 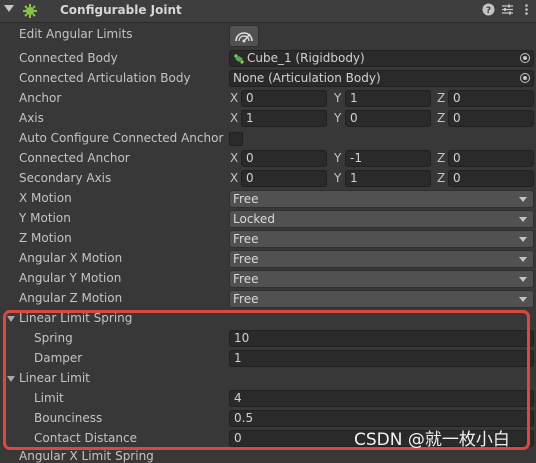 What do you see at coordinates (491, 178) in the screenshot?
I see `secondary-axis-z-field: 0` at bounding box center [491, 178].